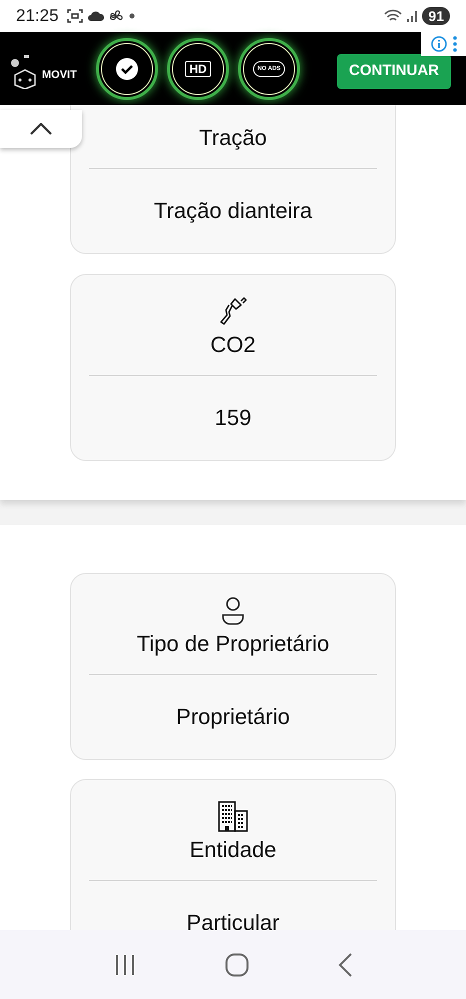 The height and width of the screenshot is (999, 466). Describe the element at coordinates (236, 964) in the screenshot. I see `home-icon` at that location.